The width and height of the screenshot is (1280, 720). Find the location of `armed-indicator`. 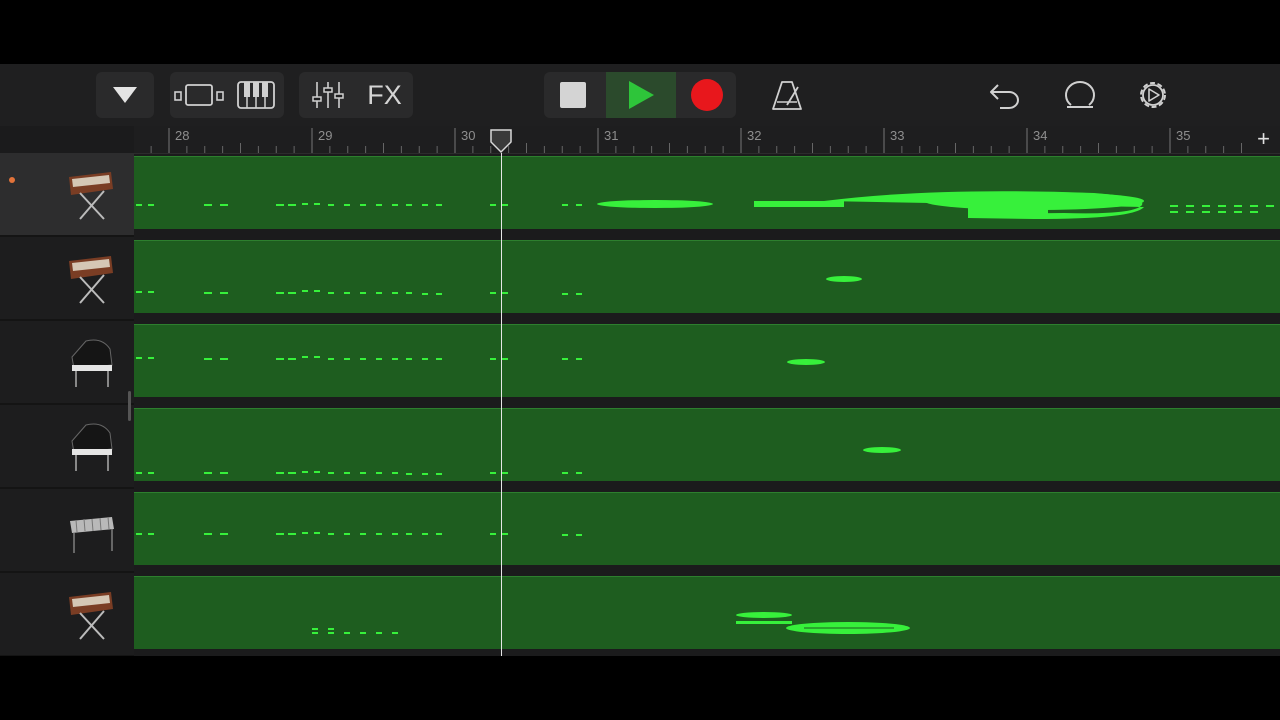

armed-indicator is located at coordinates (12, 180).